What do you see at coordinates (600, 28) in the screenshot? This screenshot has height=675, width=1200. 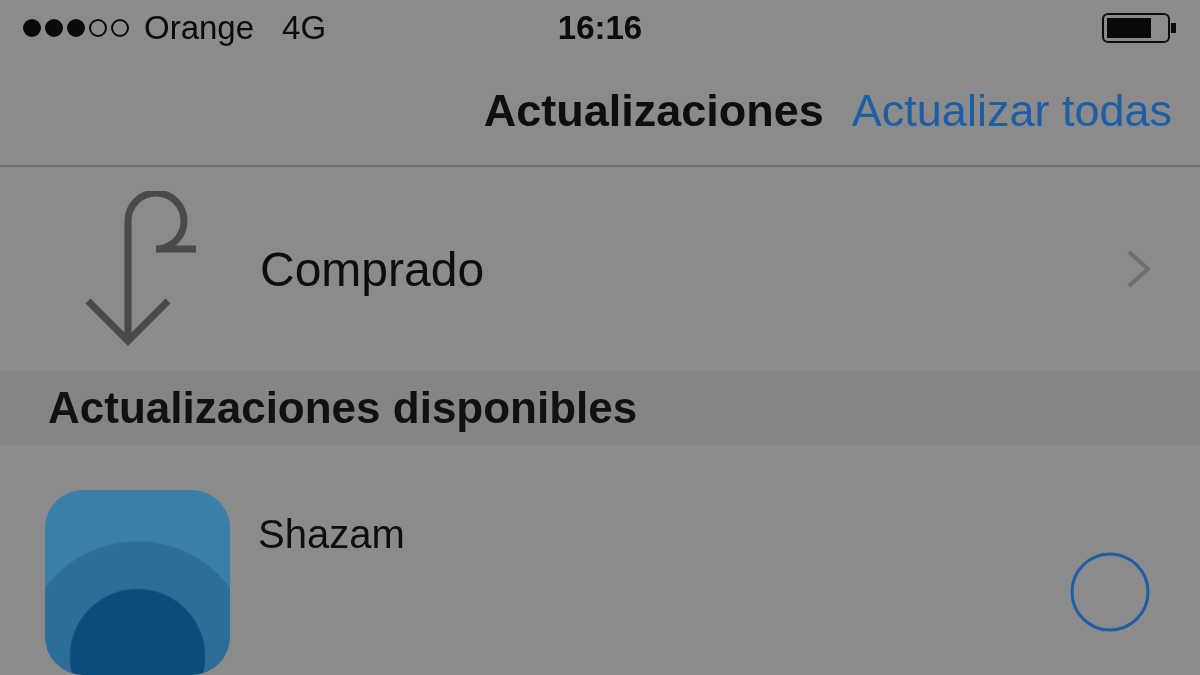 I see `clock-time: 16:16` at bounding box center [600, 28].